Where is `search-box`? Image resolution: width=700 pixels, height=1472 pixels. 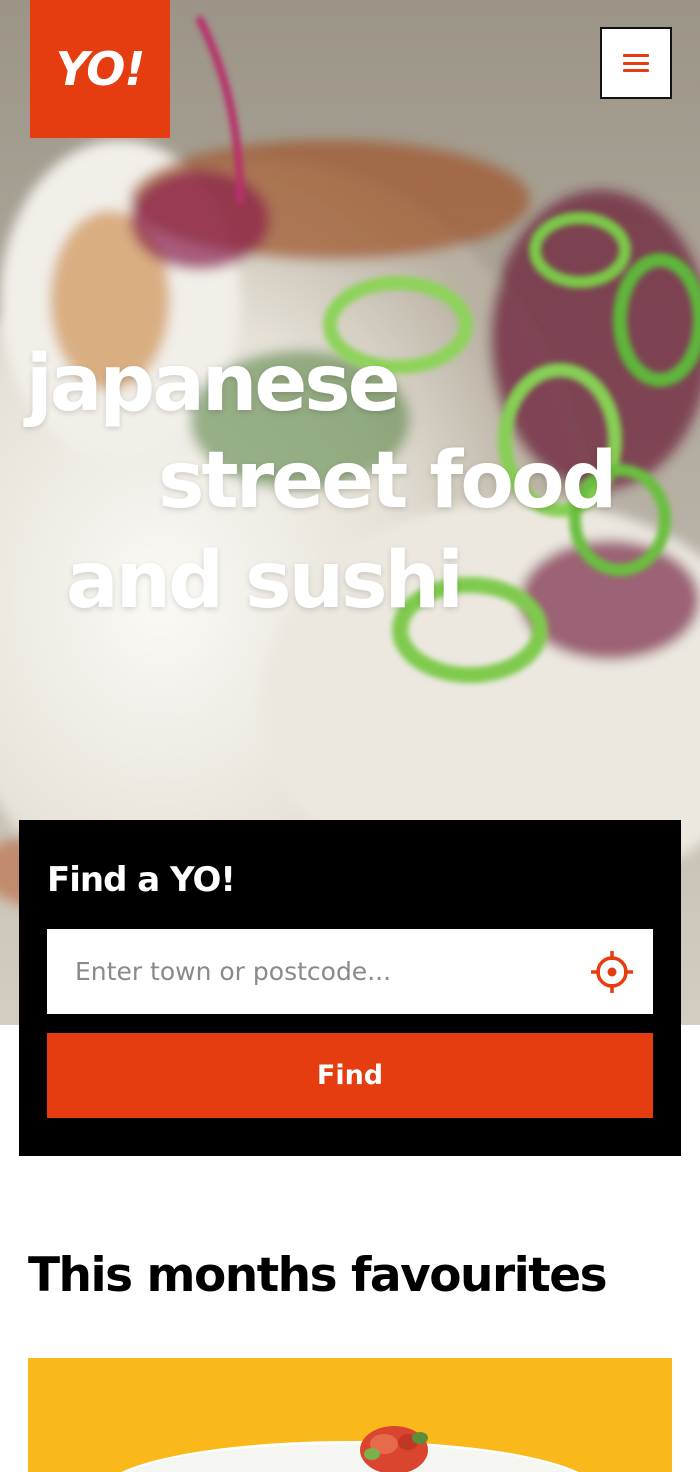 search-box is located at coordinates (350, 971).